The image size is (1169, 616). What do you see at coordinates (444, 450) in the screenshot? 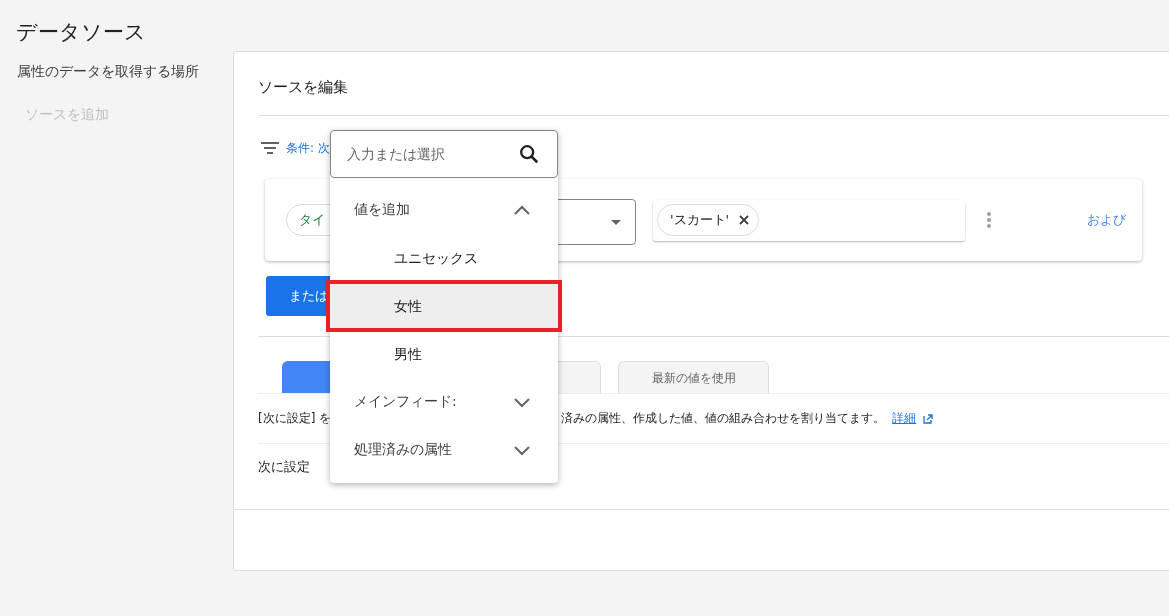
I see `group-header: 処理済みの属性` at bounding box center [444, 450].